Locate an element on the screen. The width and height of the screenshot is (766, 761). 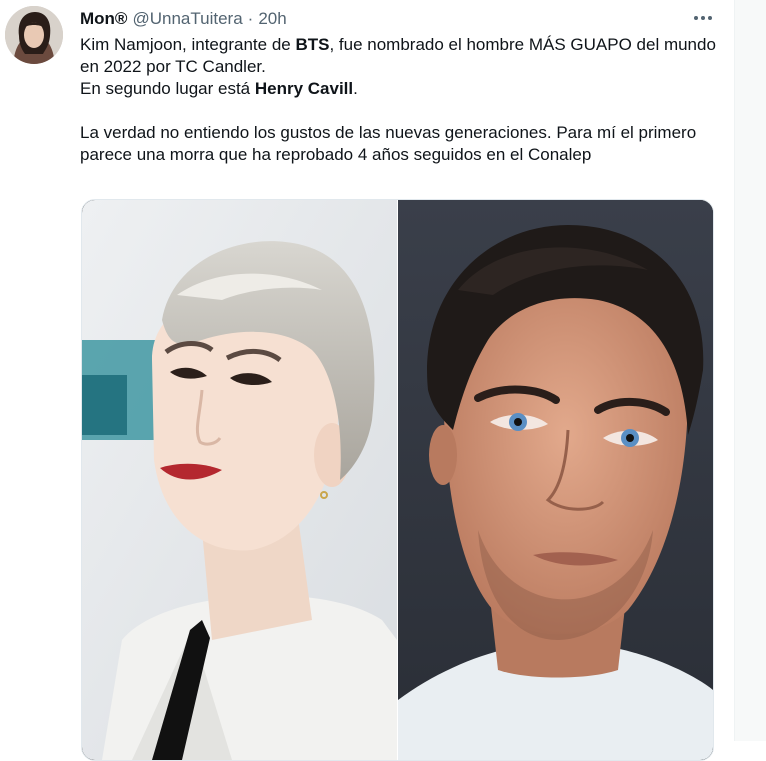
display-name: Mon® is located at coordinates (103, 19).